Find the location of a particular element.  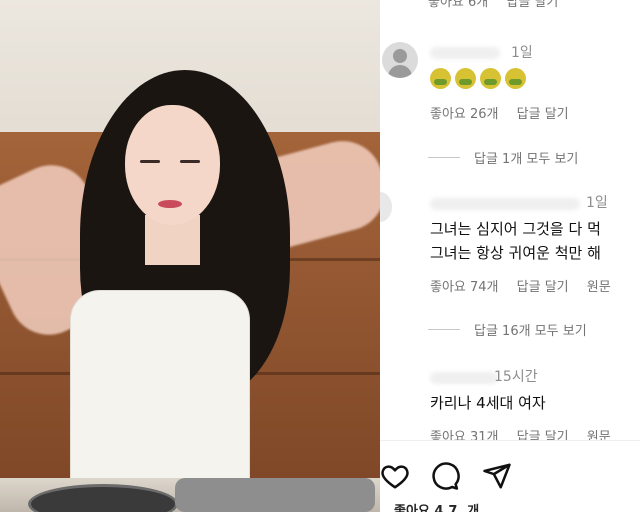

view-replies-label: 답글 1개 모두 보기 is located at coordinates (526, 159).